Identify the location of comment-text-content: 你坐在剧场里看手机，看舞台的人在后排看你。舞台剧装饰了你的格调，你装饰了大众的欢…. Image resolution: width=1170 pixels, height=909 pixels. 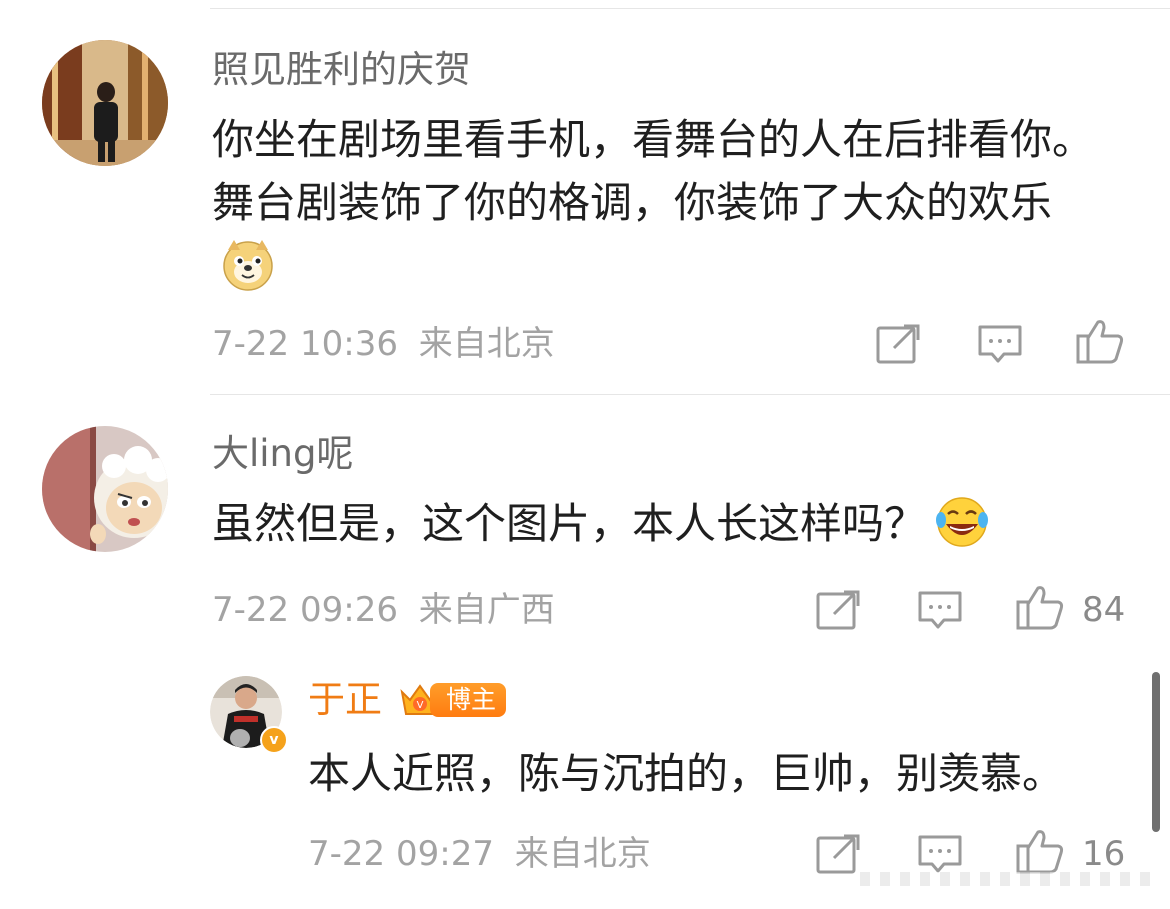
(653, 171).